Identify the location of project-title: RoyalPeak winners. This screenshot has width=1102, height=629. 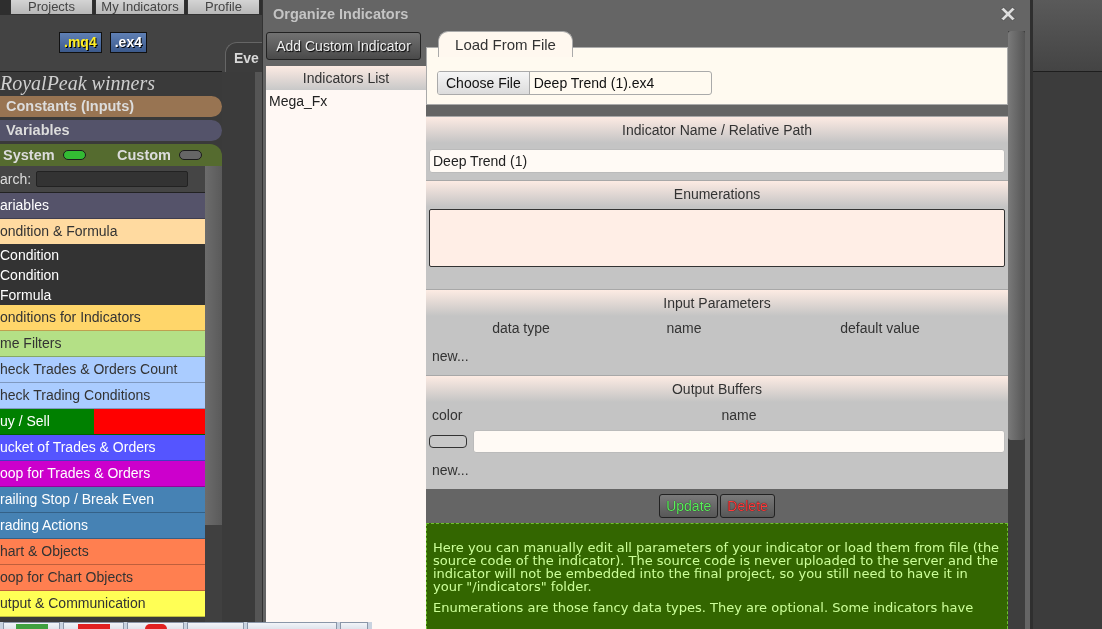
(77, 84).